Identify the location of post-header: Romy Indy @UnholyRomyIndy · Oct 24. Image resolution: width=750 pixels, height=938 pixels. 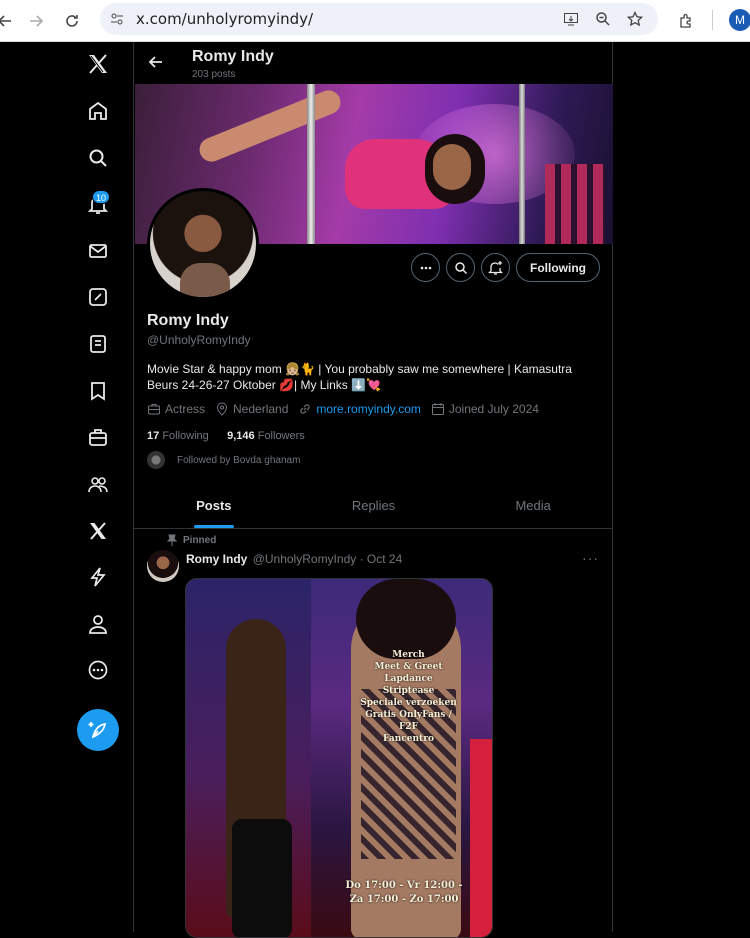
(294, 559).